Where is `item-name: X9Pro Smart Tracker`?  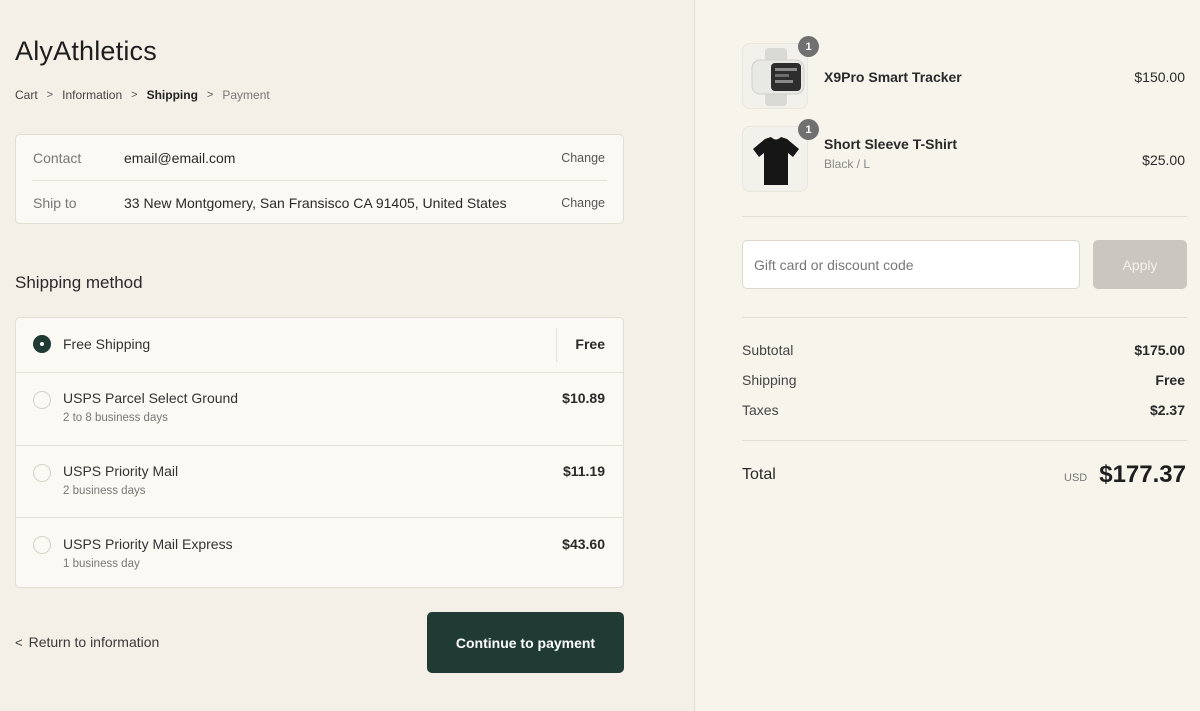
item-name: X9Pro Smart Tracker is located at coordinates (893, 77).